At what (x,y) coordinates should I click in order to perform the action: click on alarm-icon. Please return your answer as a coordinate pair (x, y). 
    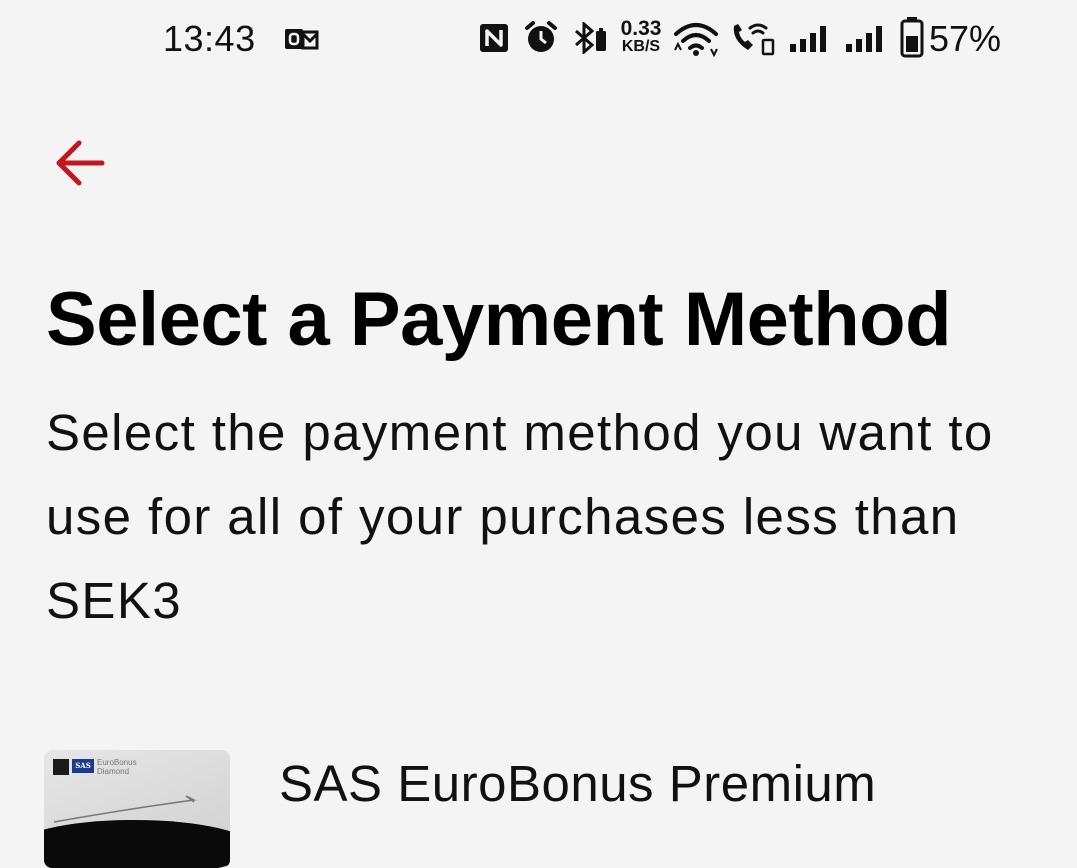
    Looking at the image, I should click on (541, 36).